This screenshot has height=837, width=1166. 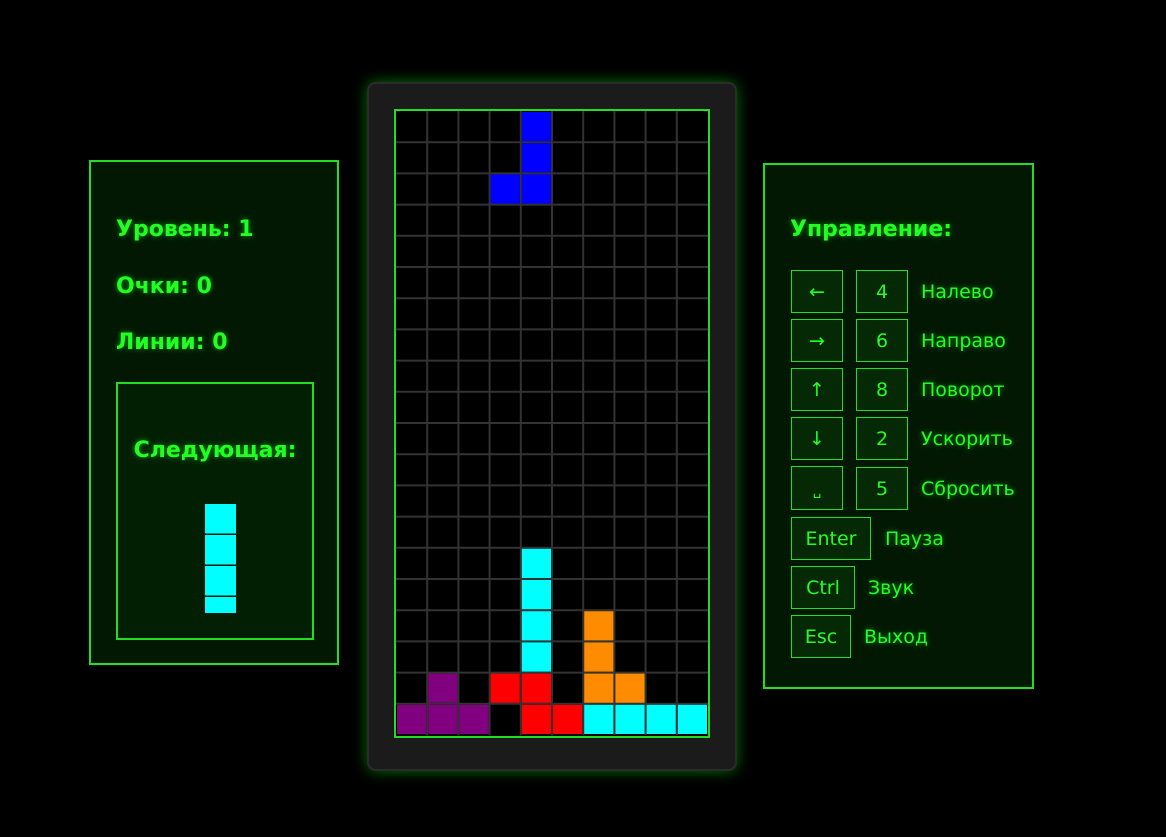 I want to click on key-numpad-4: 4, so click(x=882, y=291).